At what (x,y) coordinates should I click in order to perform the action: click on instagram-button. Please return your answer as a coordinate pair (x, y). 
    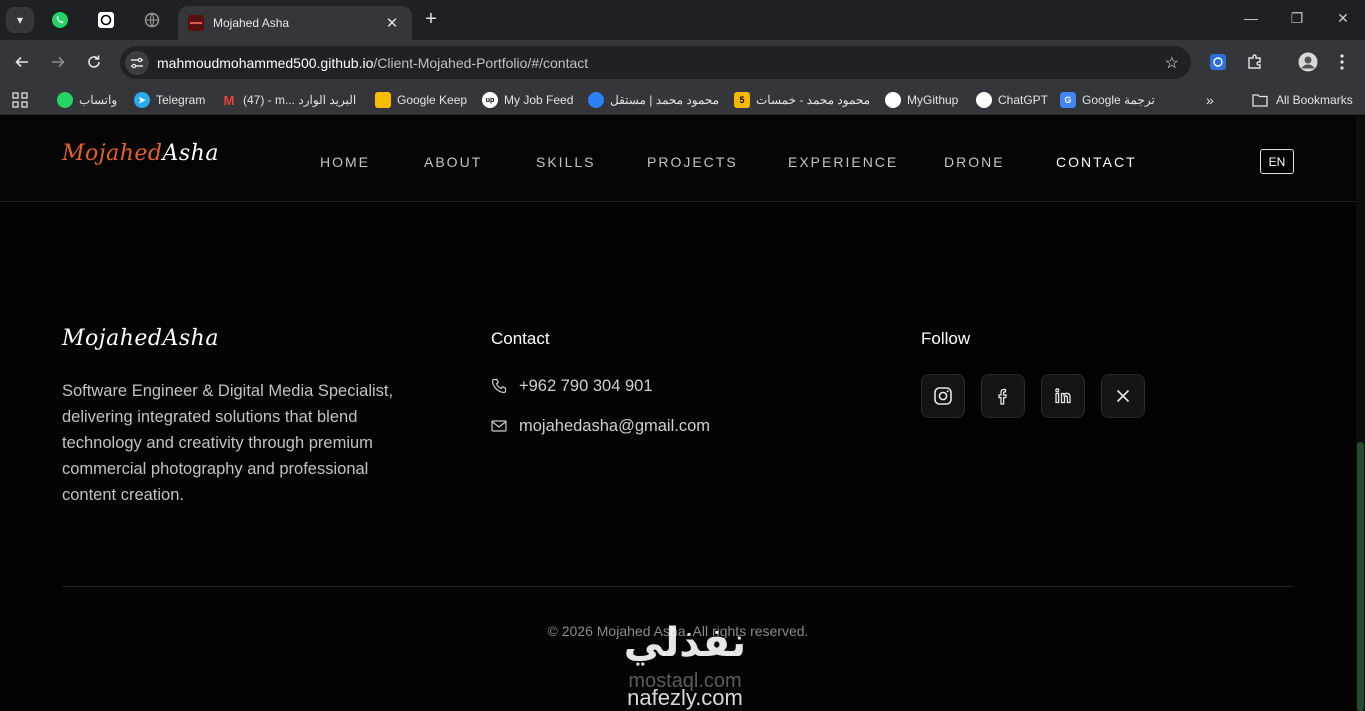
    Looking at the image, I should click on (943, 396).